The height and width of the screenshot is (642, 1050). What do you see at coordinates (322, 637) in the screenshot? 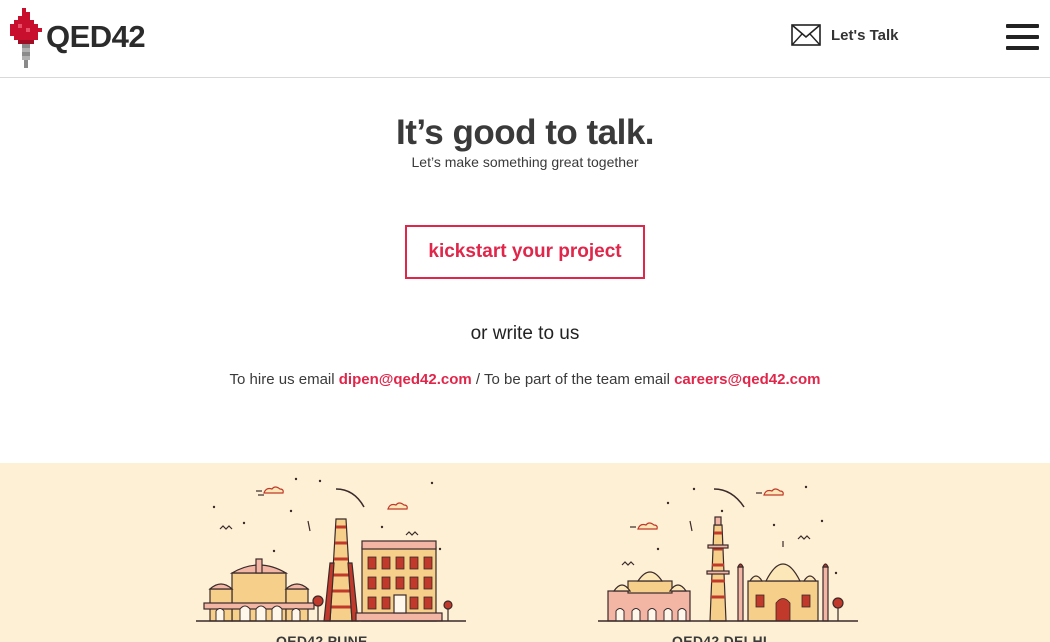
I see `office-name: QED42 PUNE` at bounding box center [322, 637].